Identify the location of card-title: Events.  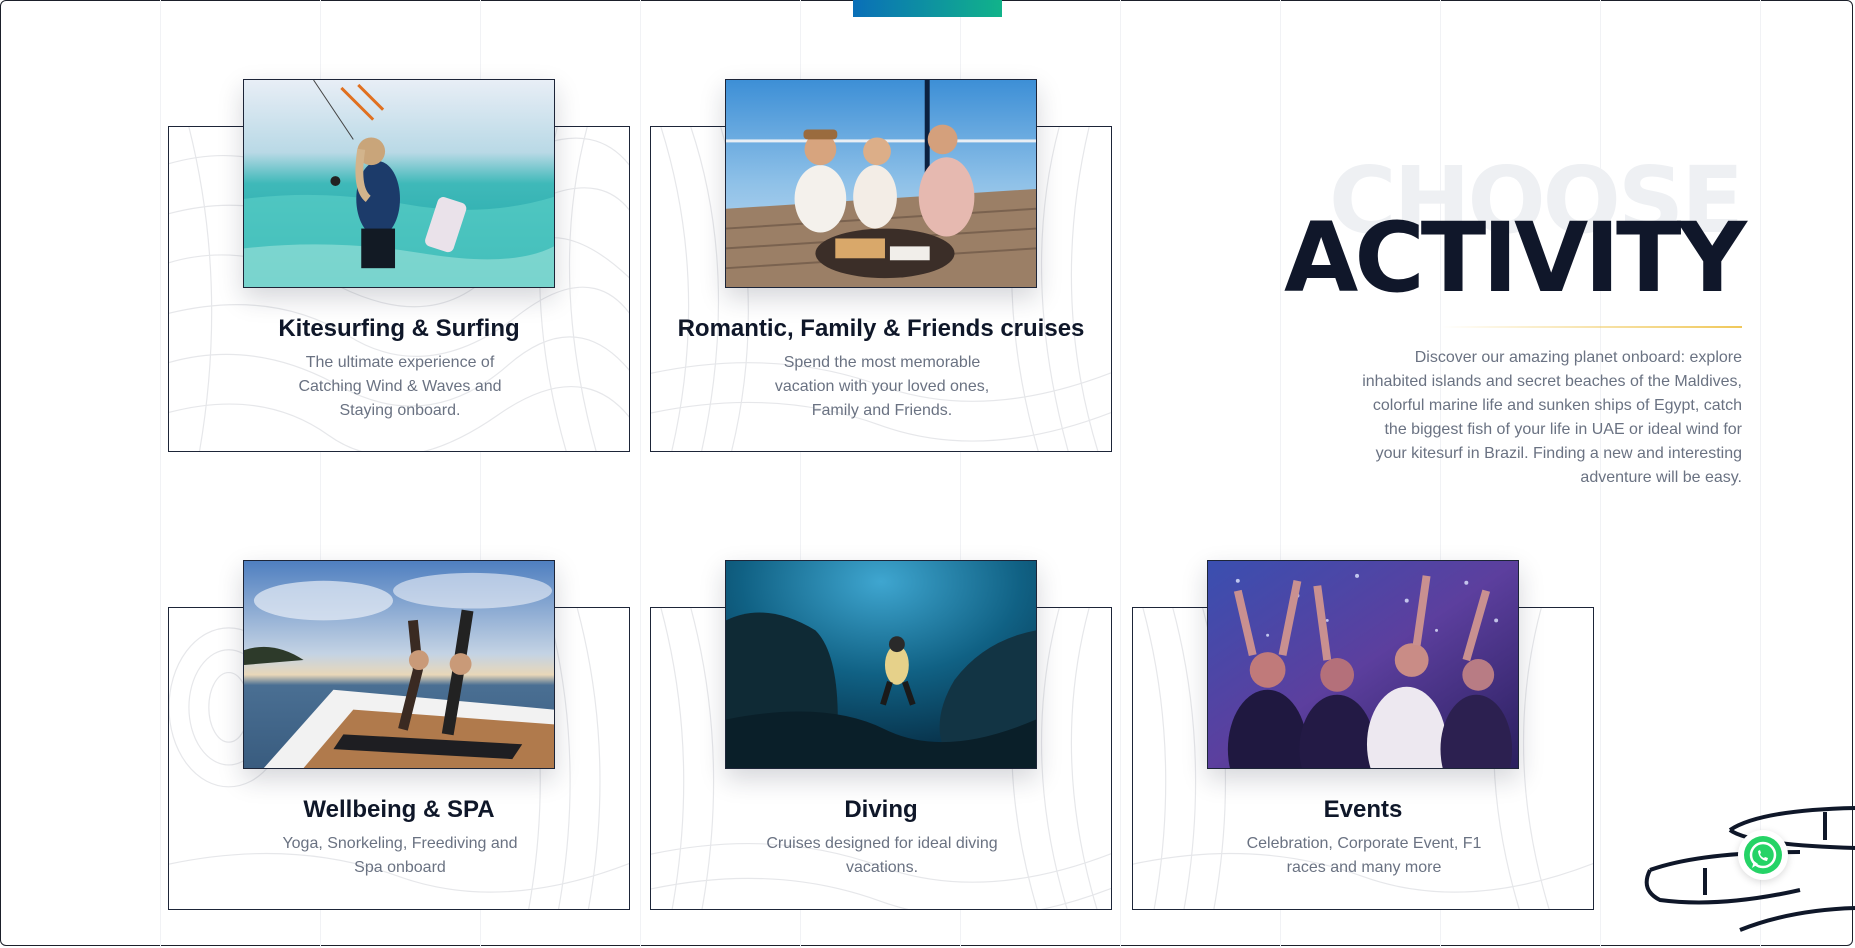
(1363, 809).